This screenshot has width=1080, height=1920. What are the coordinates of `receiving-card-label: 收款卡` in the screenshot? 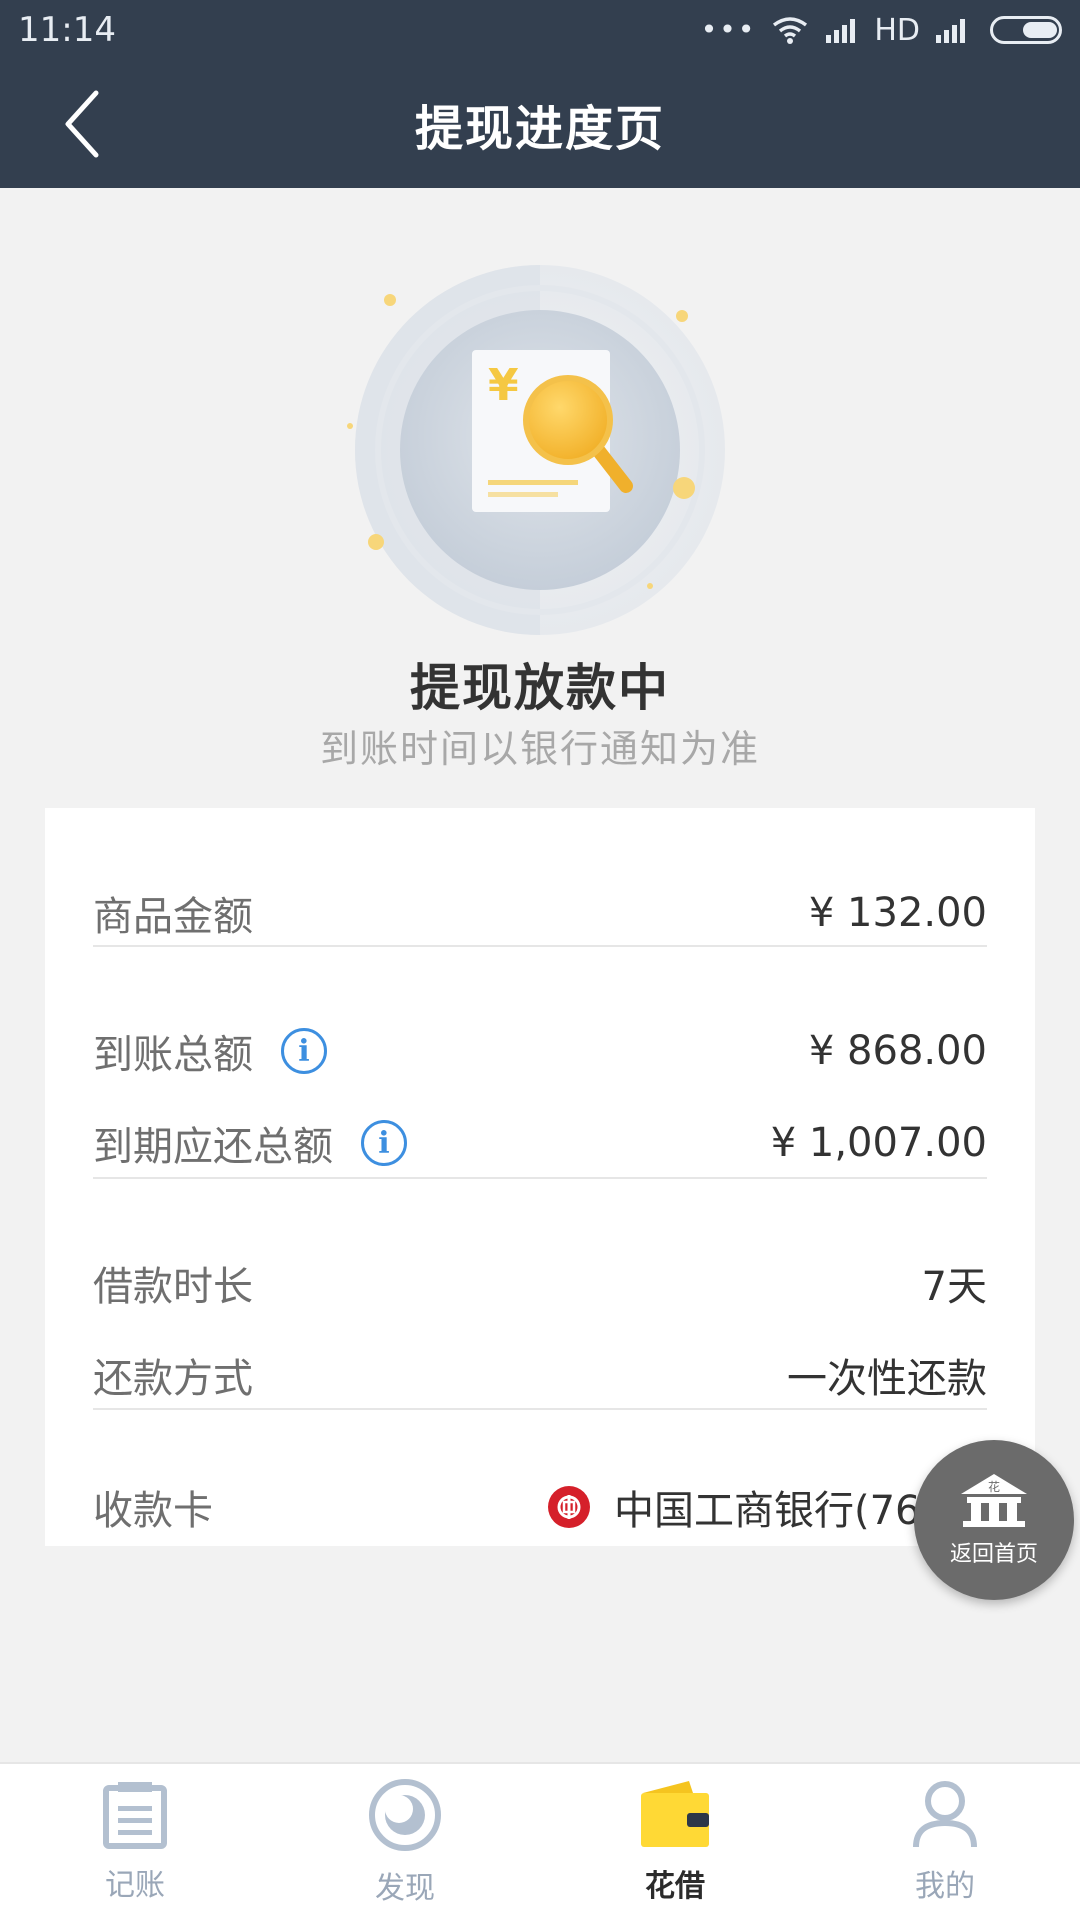 It's located at (153, 1511).